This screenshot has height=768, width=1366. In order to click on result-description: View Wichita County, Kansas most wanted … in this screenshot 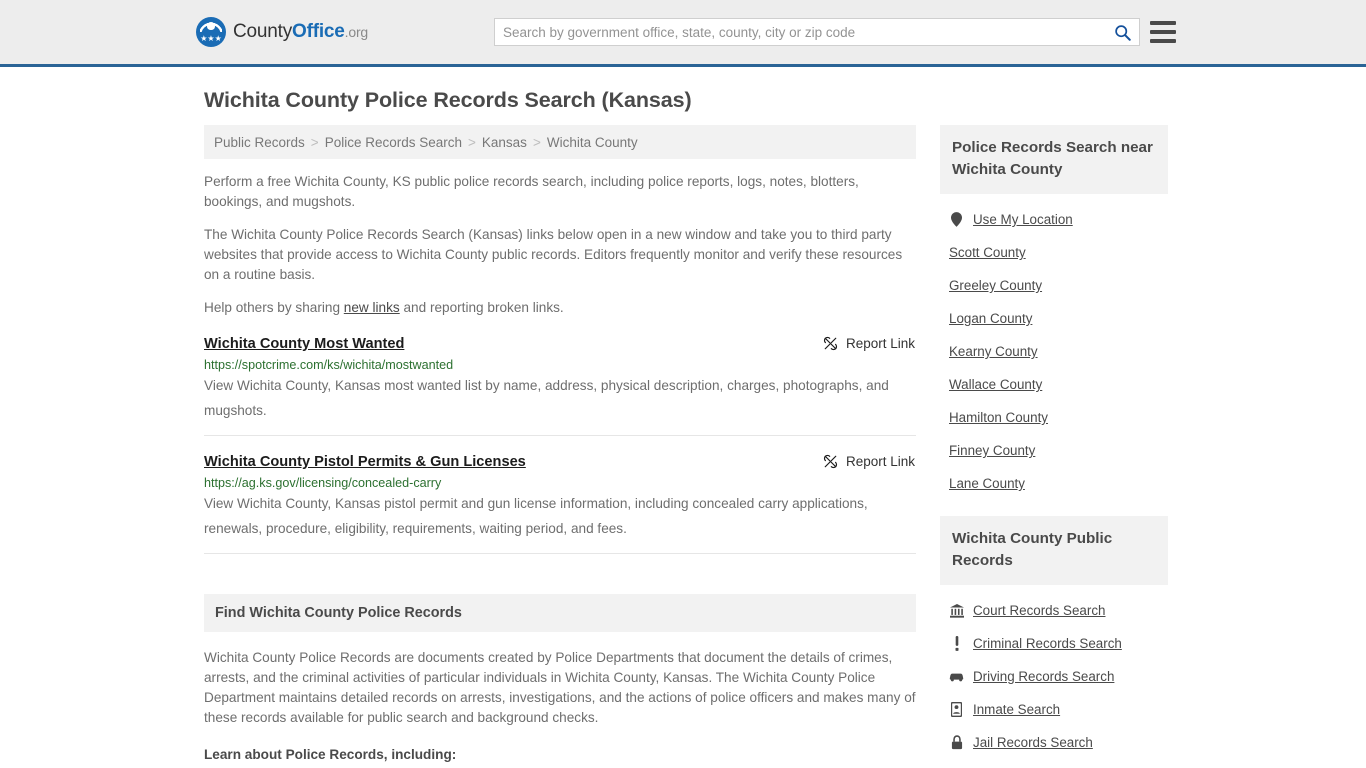, I will do `click(546, 398)`.